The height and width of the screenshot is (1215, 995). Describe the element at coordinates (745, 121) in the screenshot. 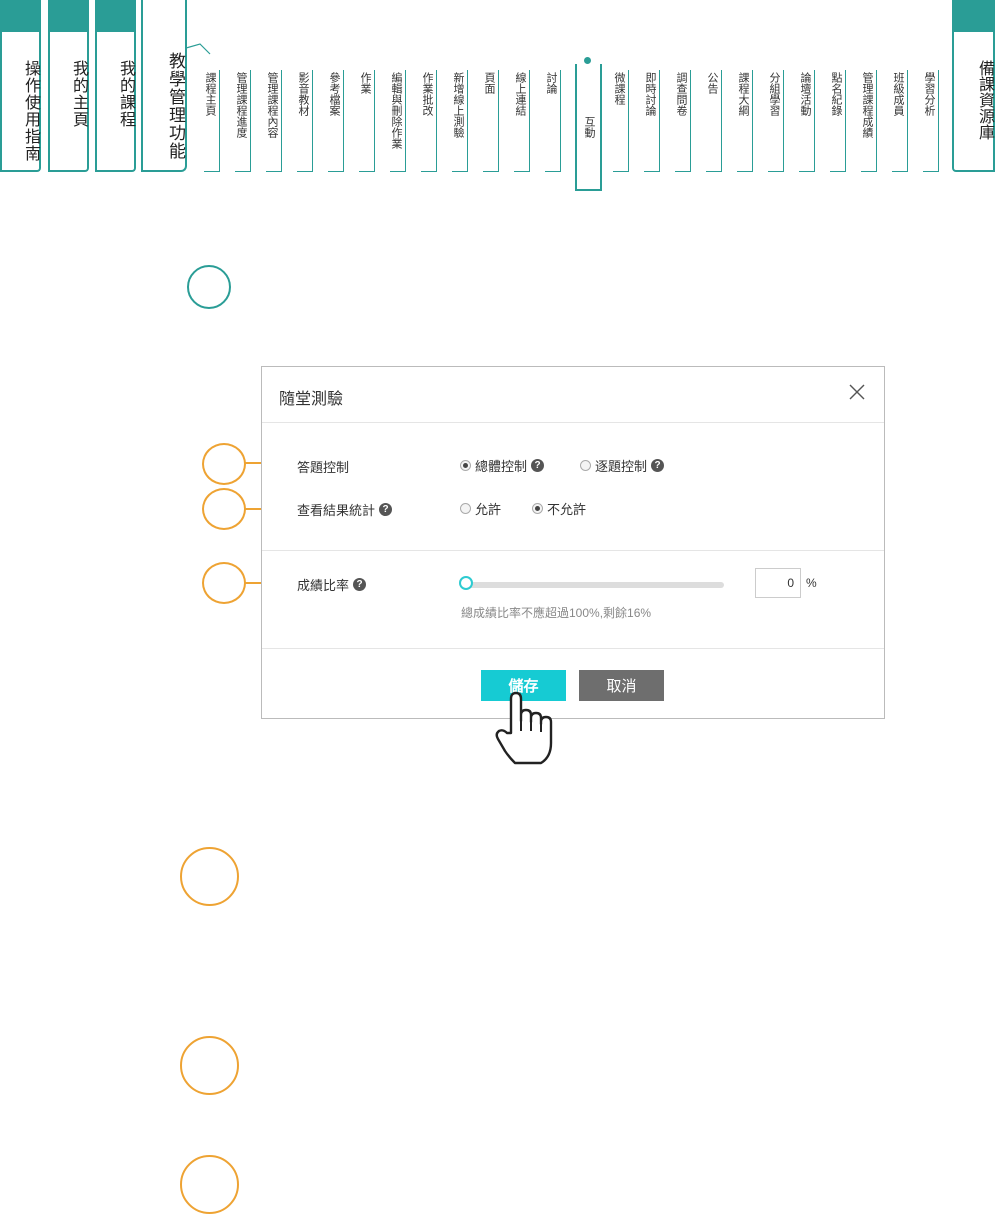

I see `subtab-item: 課程大綱` at that location.